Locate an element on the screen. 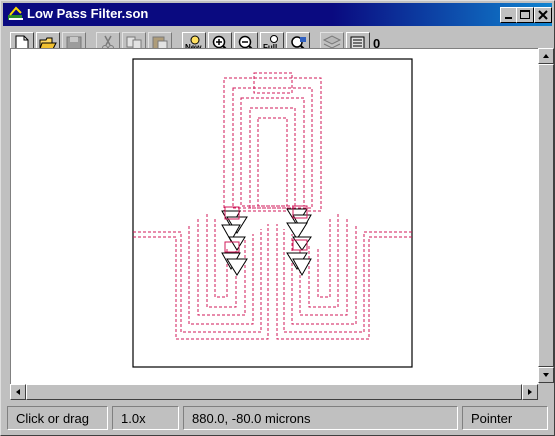  horizontal-scroll-thumb is located at coordinates (274, 392).